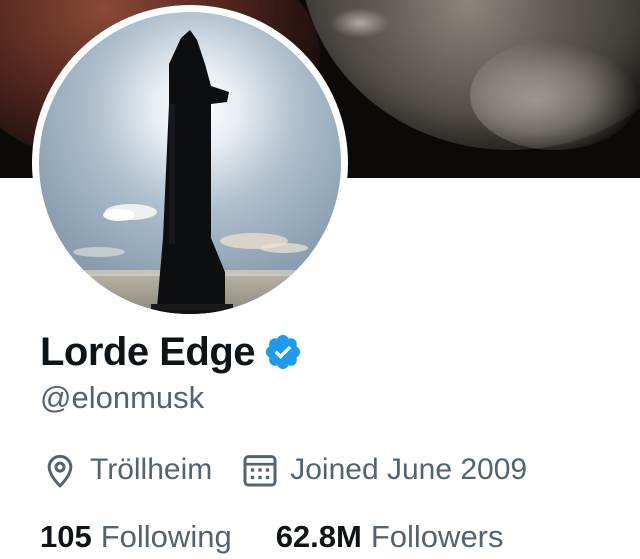 The width and height of the screenshot is (640, 559). Describe the element at coordinates (260, 470) in the screenshot. I see `calendar-icon` at that location.